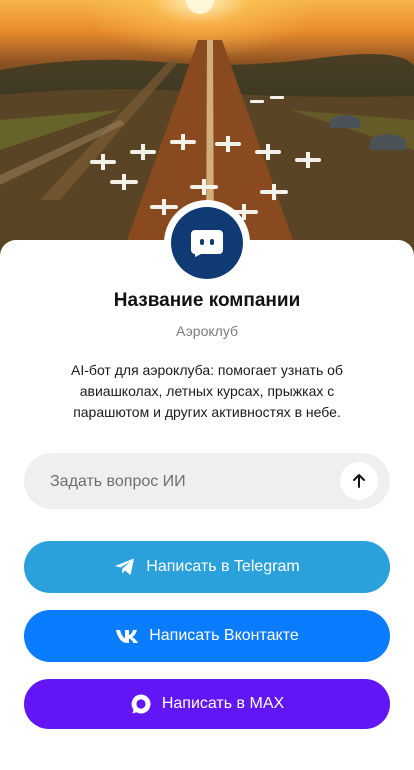  What do you see at coordinates (190, 482) in the screenshot?
I see `ask-ai-input` at bounding box center [190, 482].